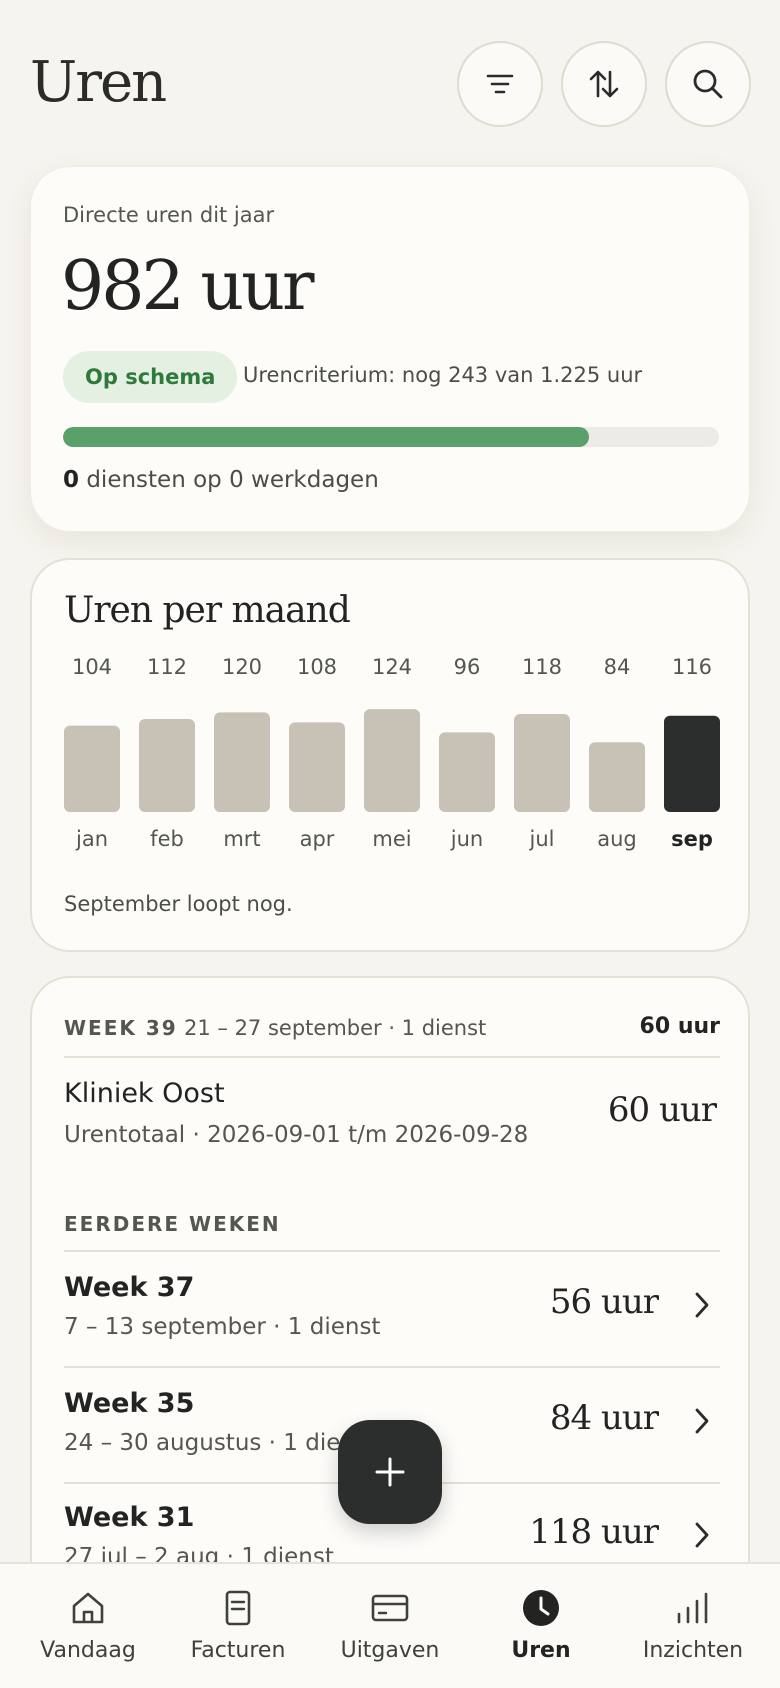  I want to click on month-label: sep, so click(692, 839).